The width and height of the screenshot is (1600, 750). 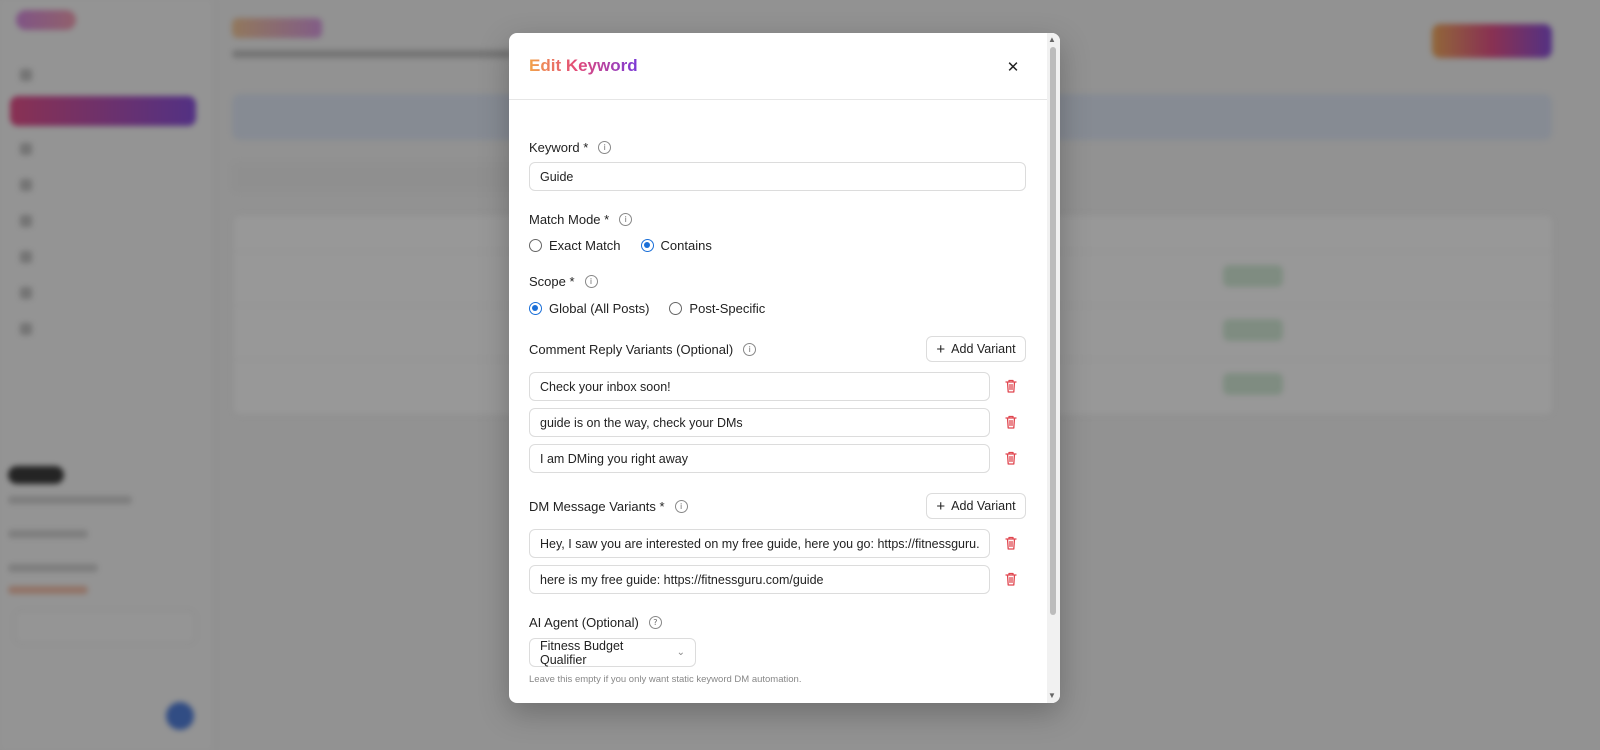 I want to click on scope-label-text: Scope *, so click(x=552, y=281).